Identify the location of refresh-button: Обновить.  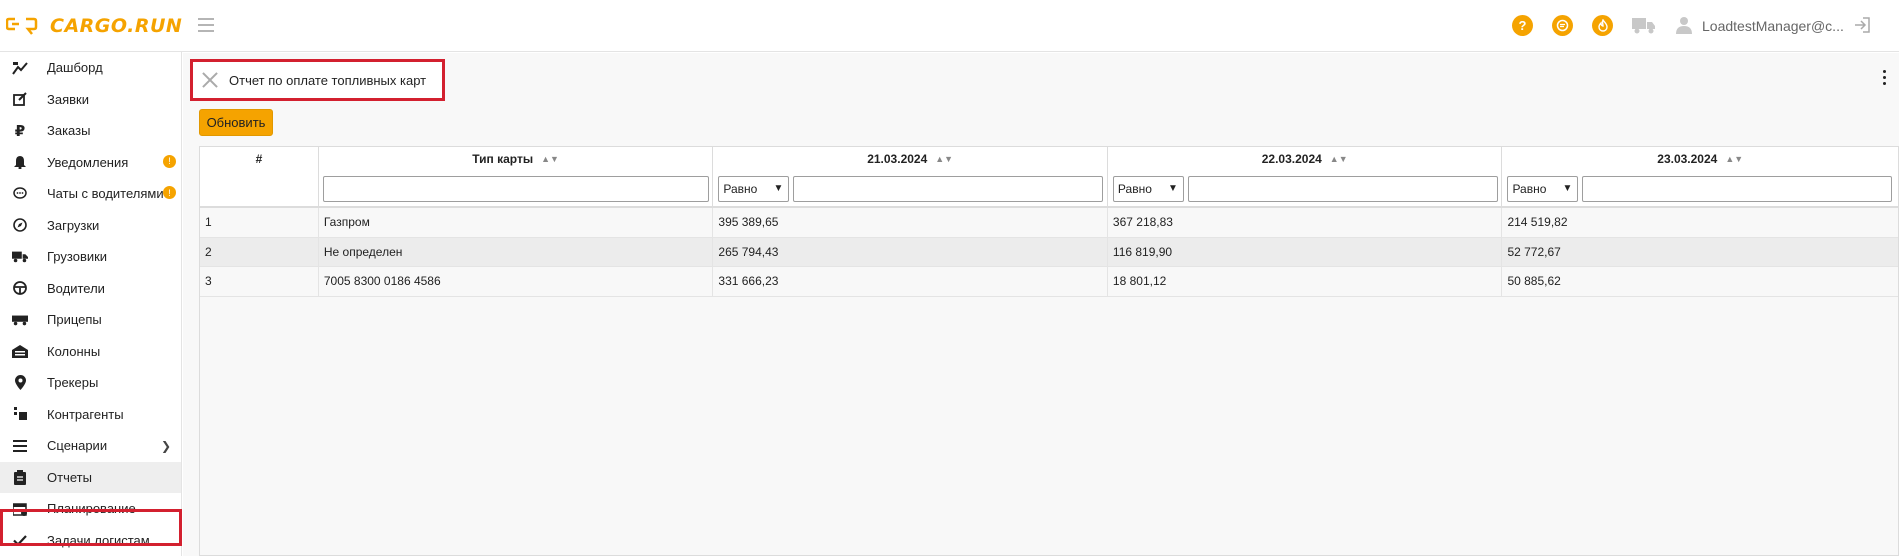
(236, 122).